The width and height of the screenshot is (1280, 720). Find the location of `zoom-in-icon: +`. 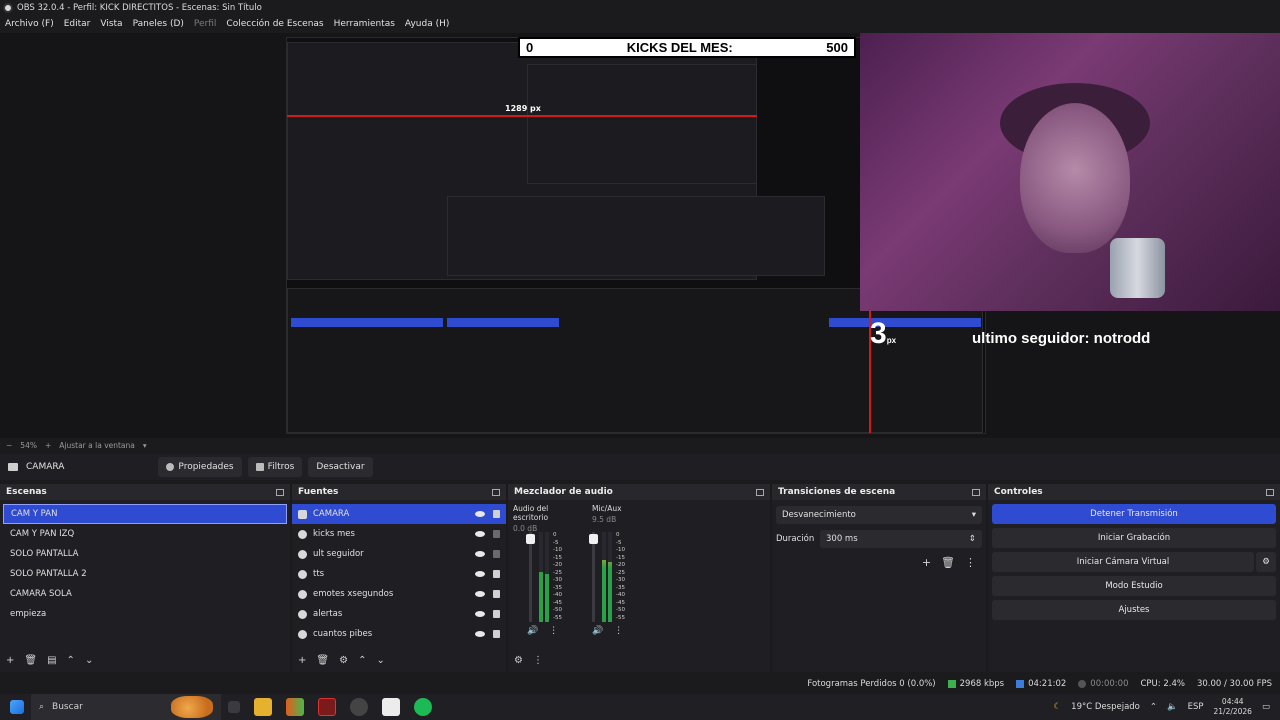

zoom-in-icon: + is located at coordinates (48, 445).